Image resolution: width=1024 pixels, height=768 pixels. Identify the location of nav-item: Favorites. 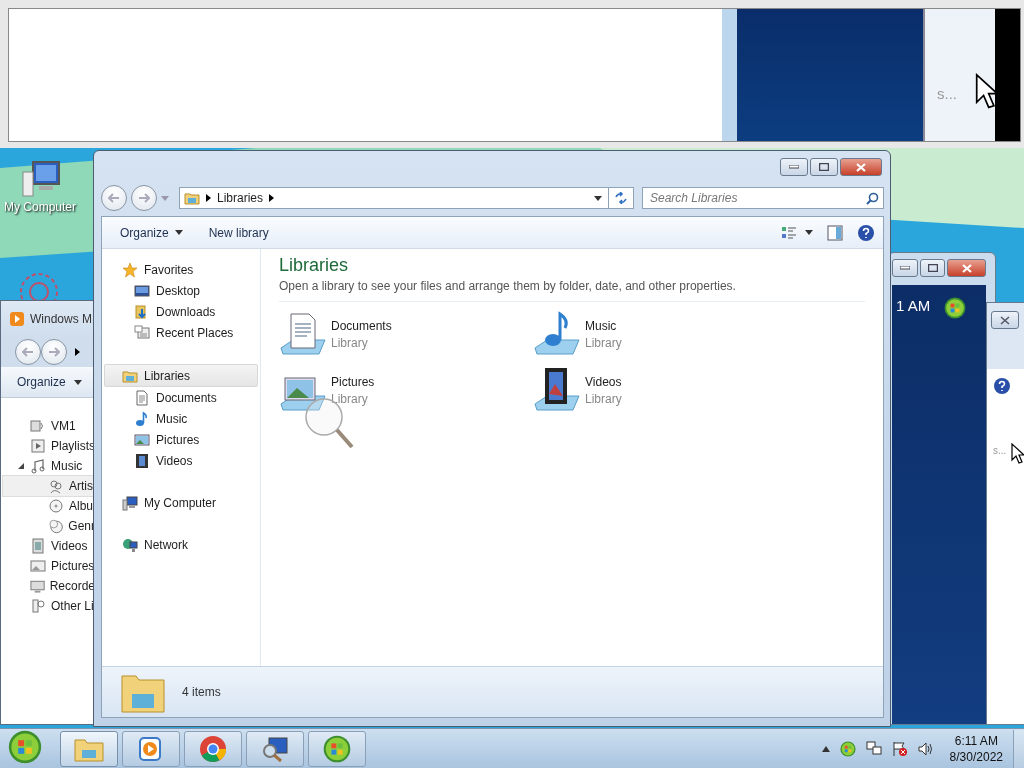
(169, 269).